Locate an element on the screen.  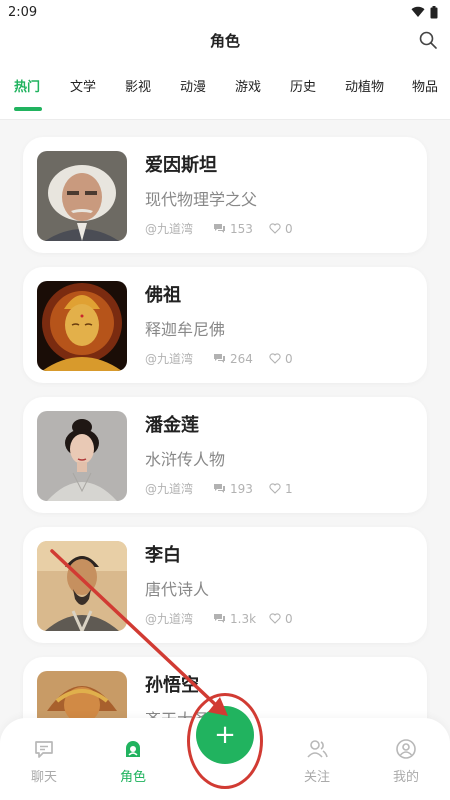
character-meta: @九道湾 1.3k 0 is located at coordinates (219, 618).